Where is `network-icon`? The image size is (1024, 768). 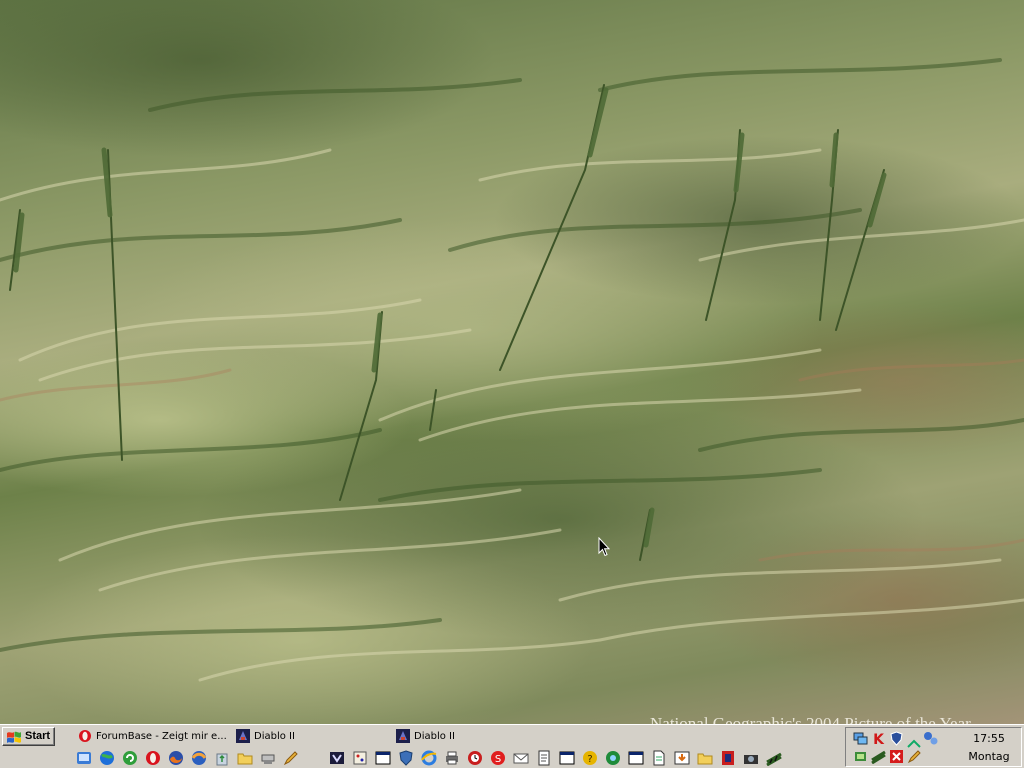 network-icon is located at coordinates (860, 738).